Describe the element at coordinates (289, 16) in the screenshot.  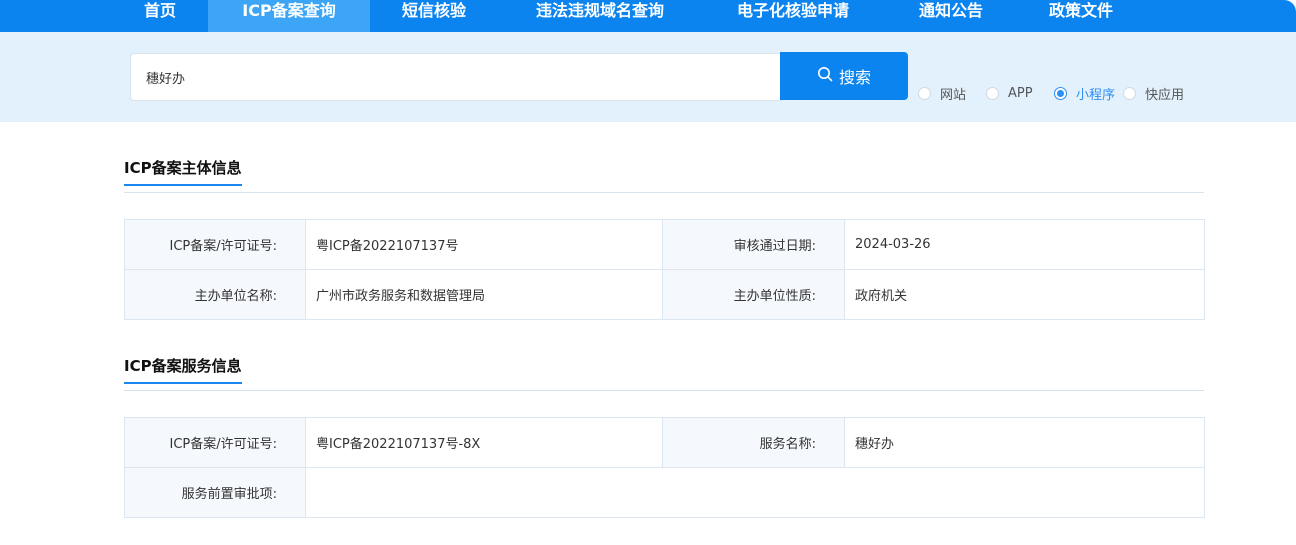
I see `nav-item-icp-query: ICP备案查询` at that location.